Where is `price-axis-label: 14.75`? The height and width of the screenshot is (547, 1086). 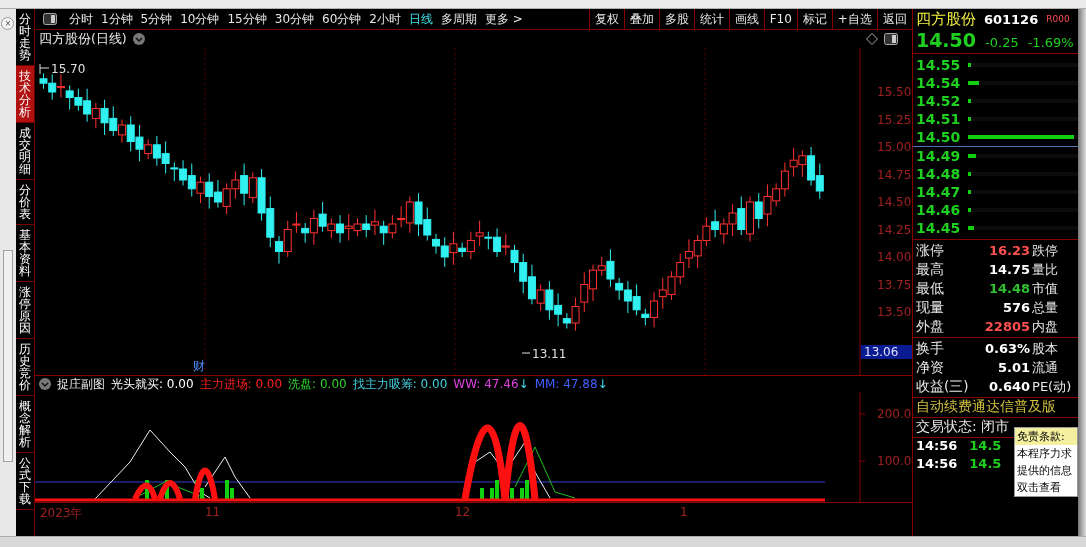 price-axis-label: 14.75 is located at coordinates (894, 174).